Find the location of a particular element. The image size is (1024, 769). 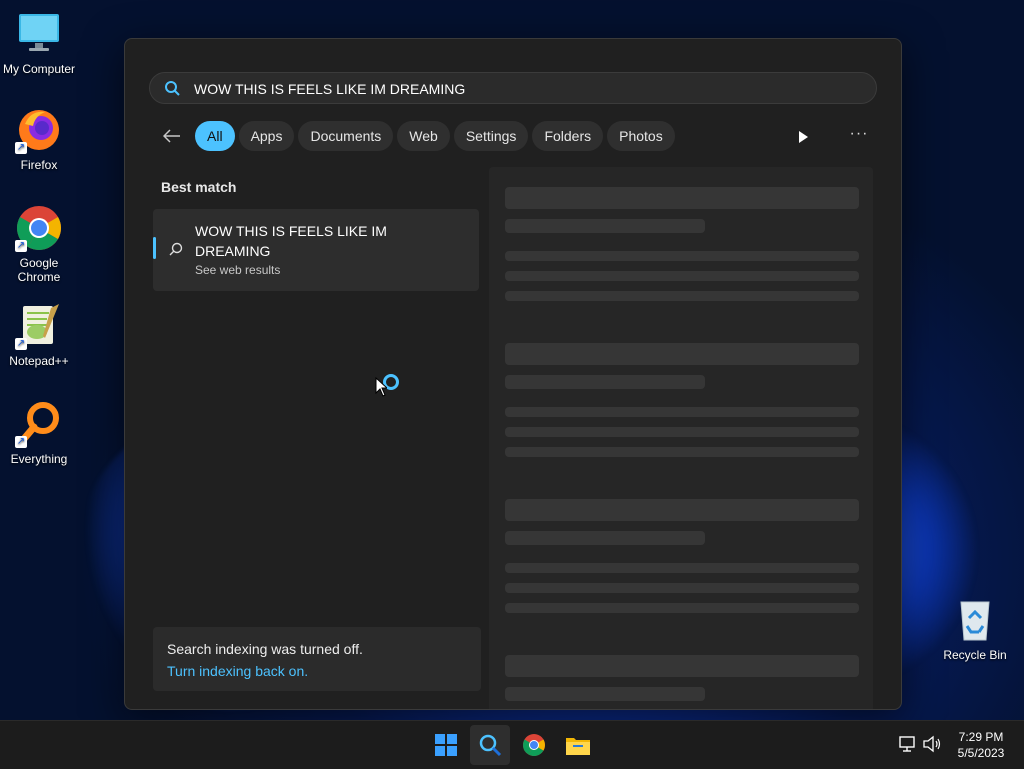

filter-chip-settings: Settings is located at coordinates (491, 136).